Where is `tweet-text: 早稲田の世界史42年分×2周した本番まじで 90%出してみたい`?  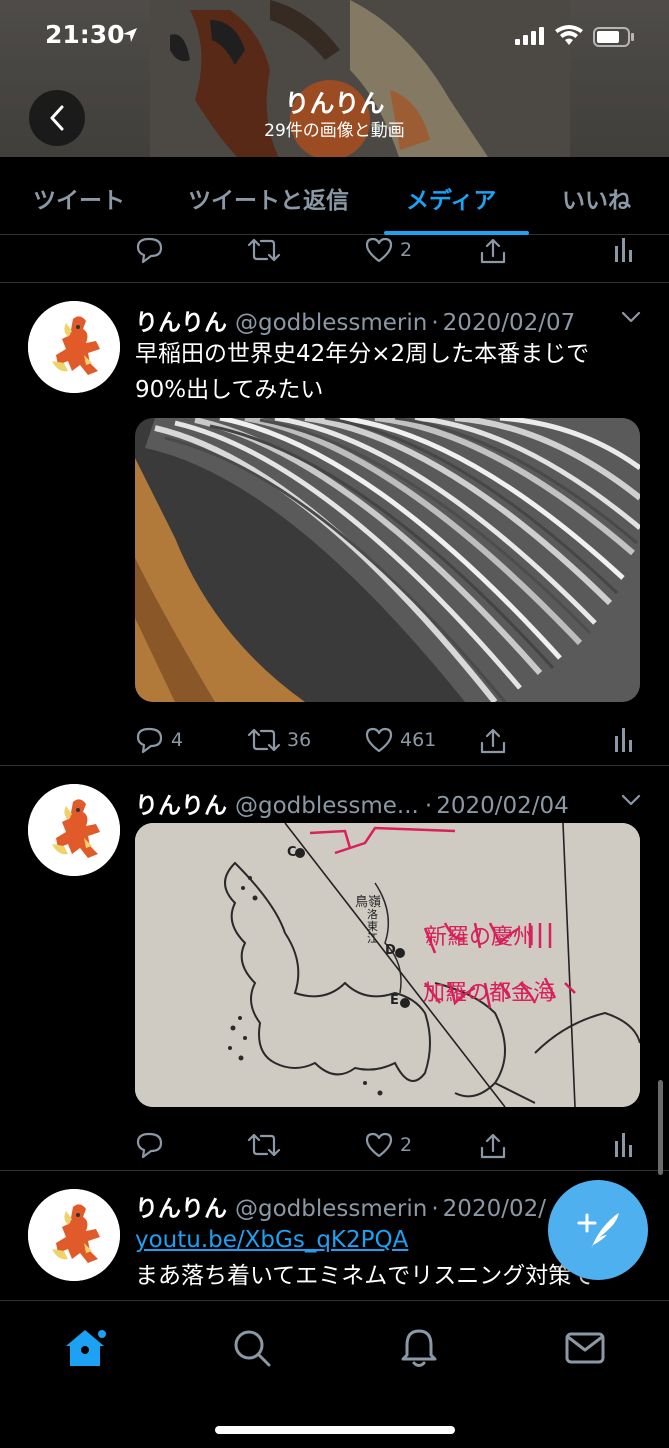
tweet-text: 早稲田の世界史42年分×2周した本番まじで 90%出してみたい is located at coordinates (385, 372).